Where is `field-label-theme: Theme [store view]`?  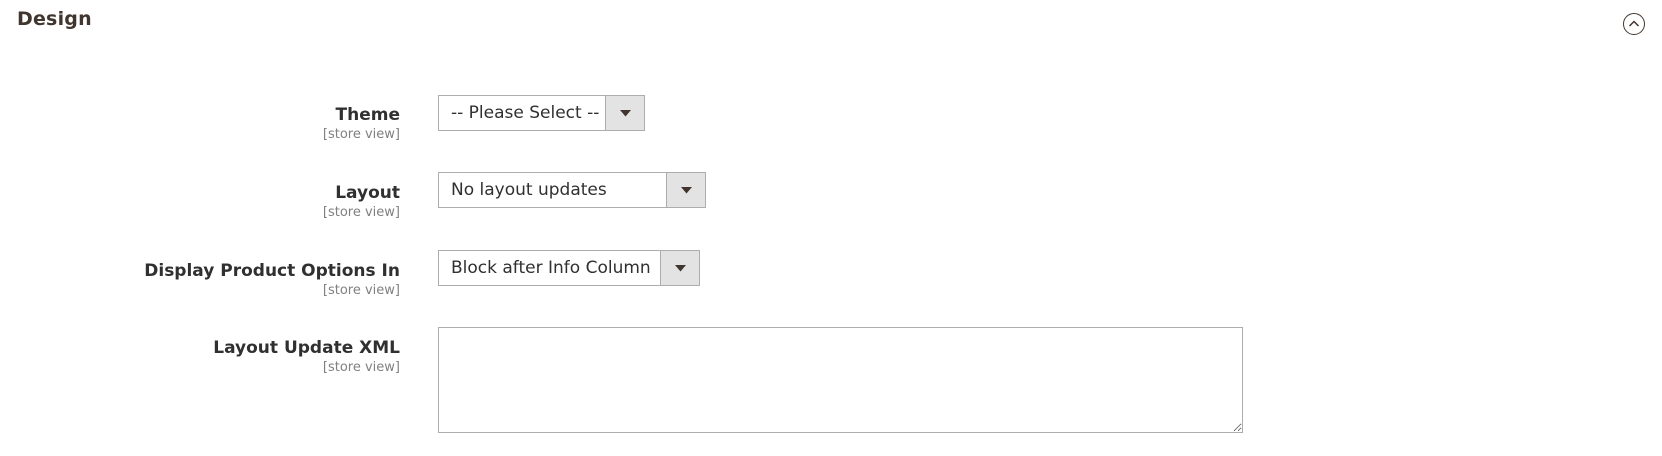 field-label-theme: Theme [store view] is located at coordinates (361, 123).